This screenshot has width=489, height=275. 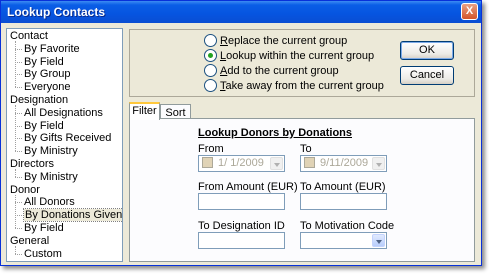 I want to click on tree-item-contact-by-favorite-label: By Favorite, so click(x=52, y=48).